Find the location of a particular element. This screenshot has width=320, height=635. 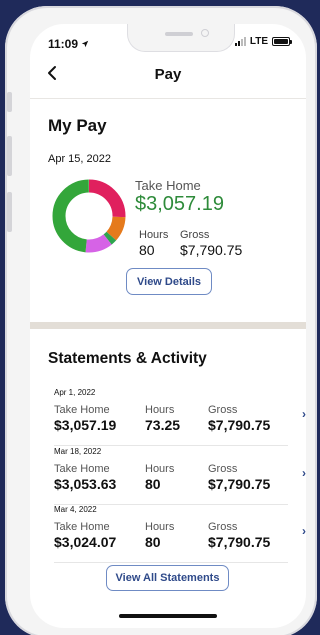

statement-date: Mar 18, 2022 is located at coordinates (78, 451).